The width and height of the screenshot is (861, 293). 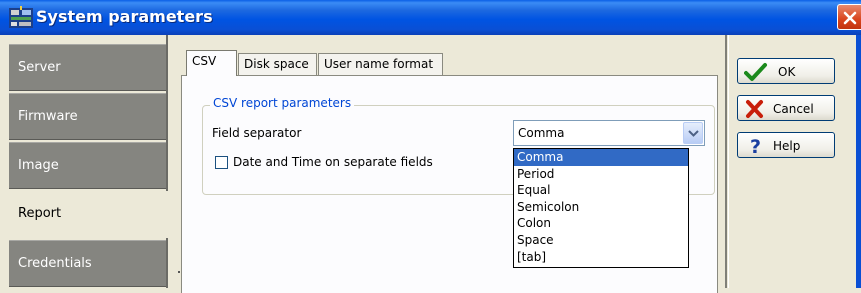 I want to click on help-button-label: Help, so click(x=787, y=146).